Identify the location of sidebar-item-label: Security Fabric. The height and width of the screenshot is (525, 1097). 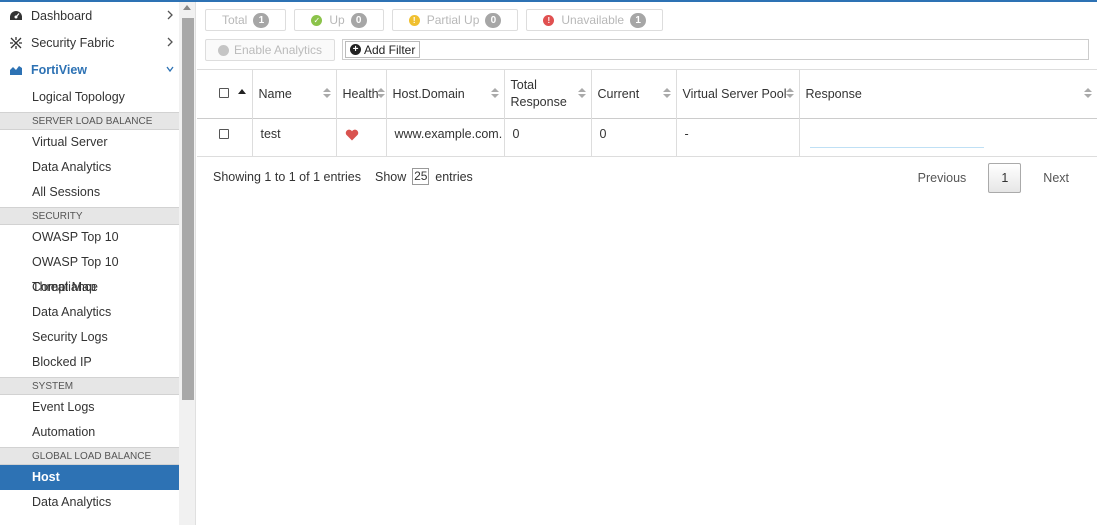
(73, 42).